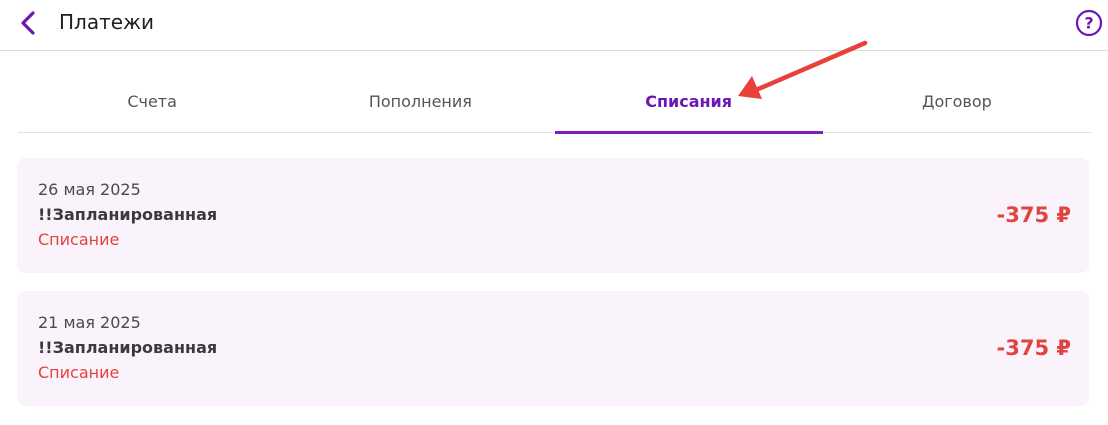 This screenshot has height=425, width=1108. What do you see at coordinates (89, 189) in the screenshot?
I see `transaction-date: 26 мая 2025` at bounding box center [89, 189].